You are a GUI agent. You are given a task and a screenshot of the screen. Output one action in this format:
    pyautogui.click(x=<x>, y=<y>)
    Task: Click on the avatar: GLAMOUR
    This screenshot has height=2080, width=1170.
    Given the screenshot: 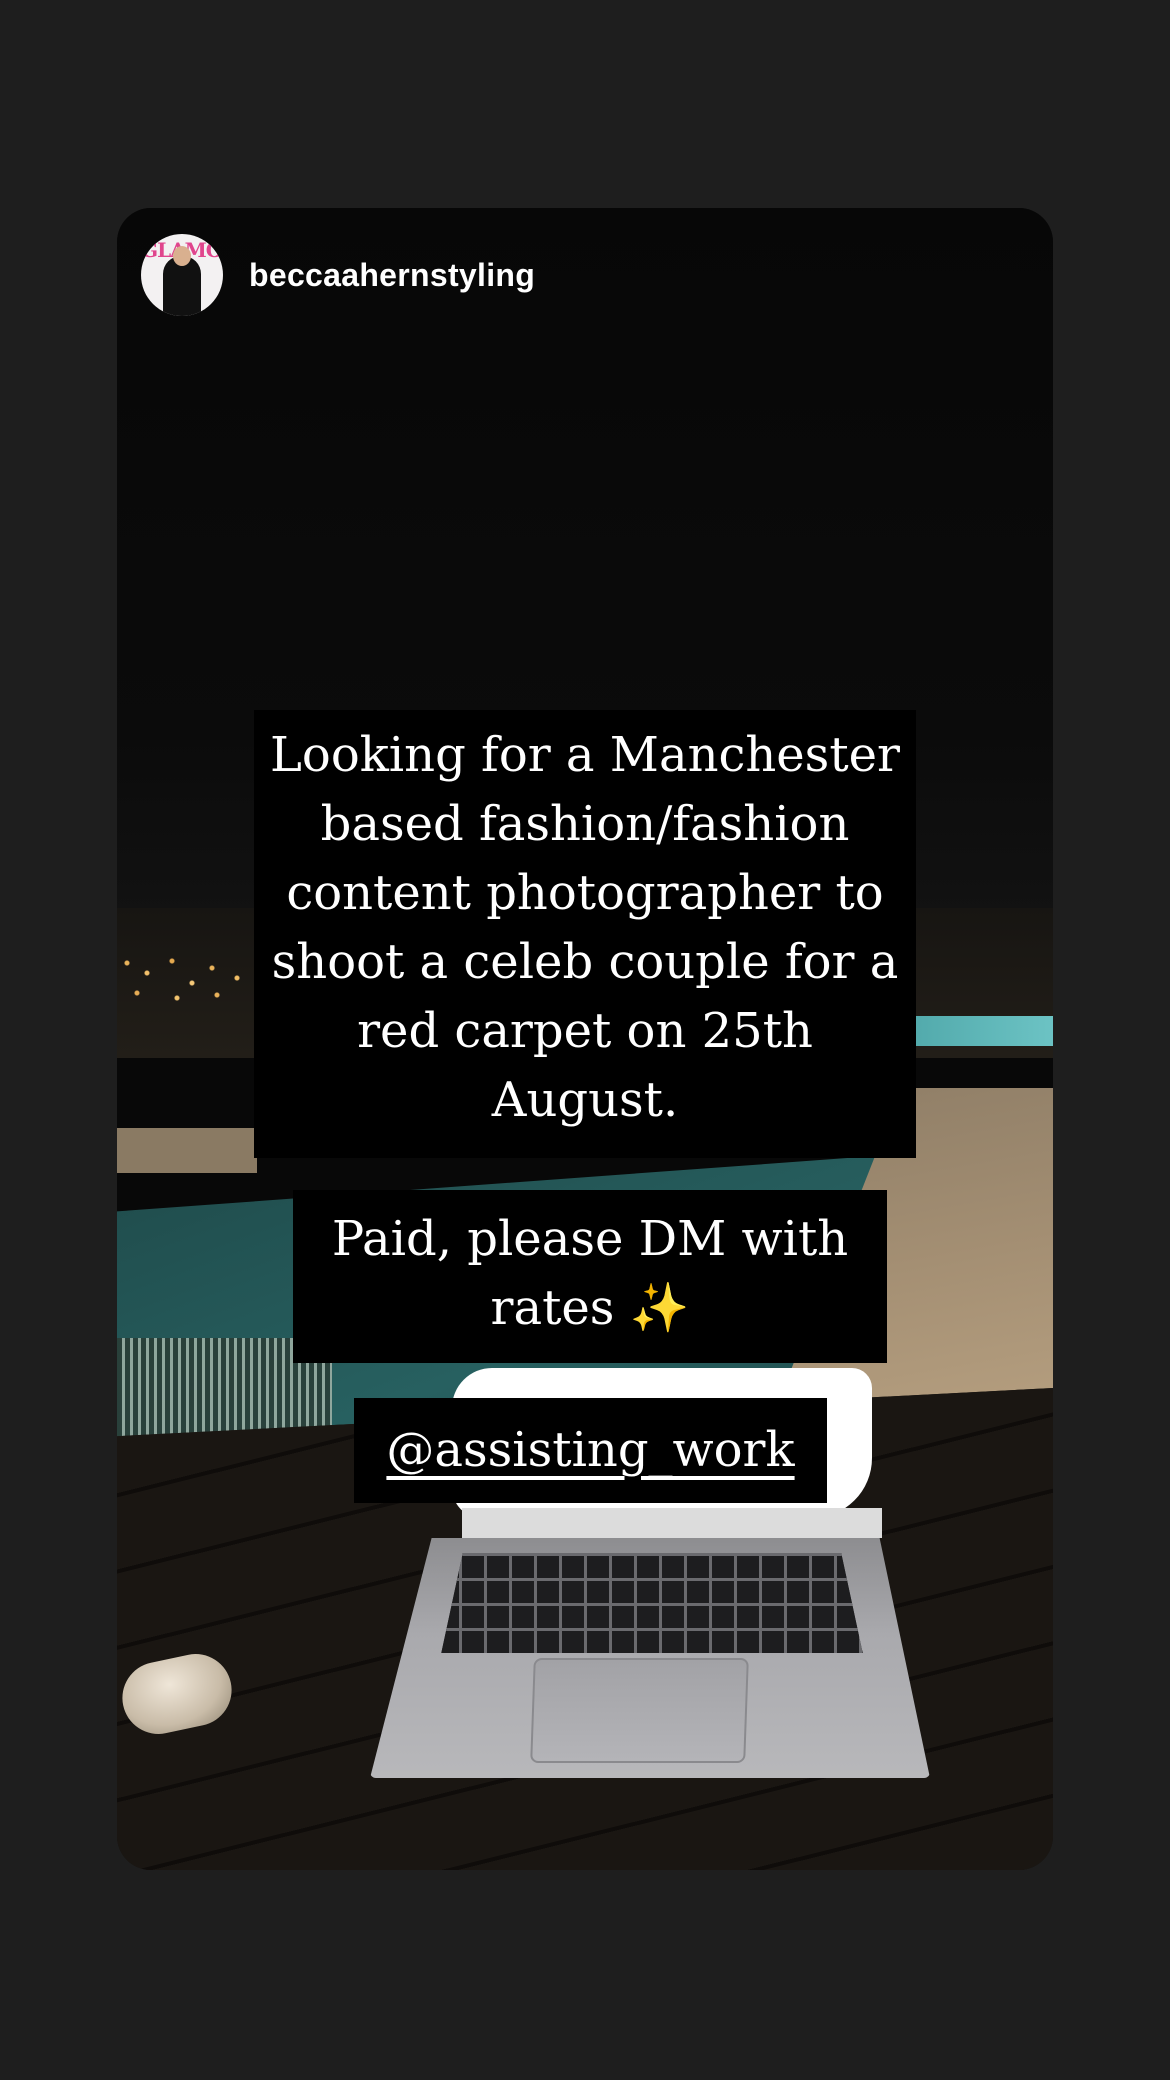 What is the action you would take?
    pyautogui.click(x=182, y=275)
    